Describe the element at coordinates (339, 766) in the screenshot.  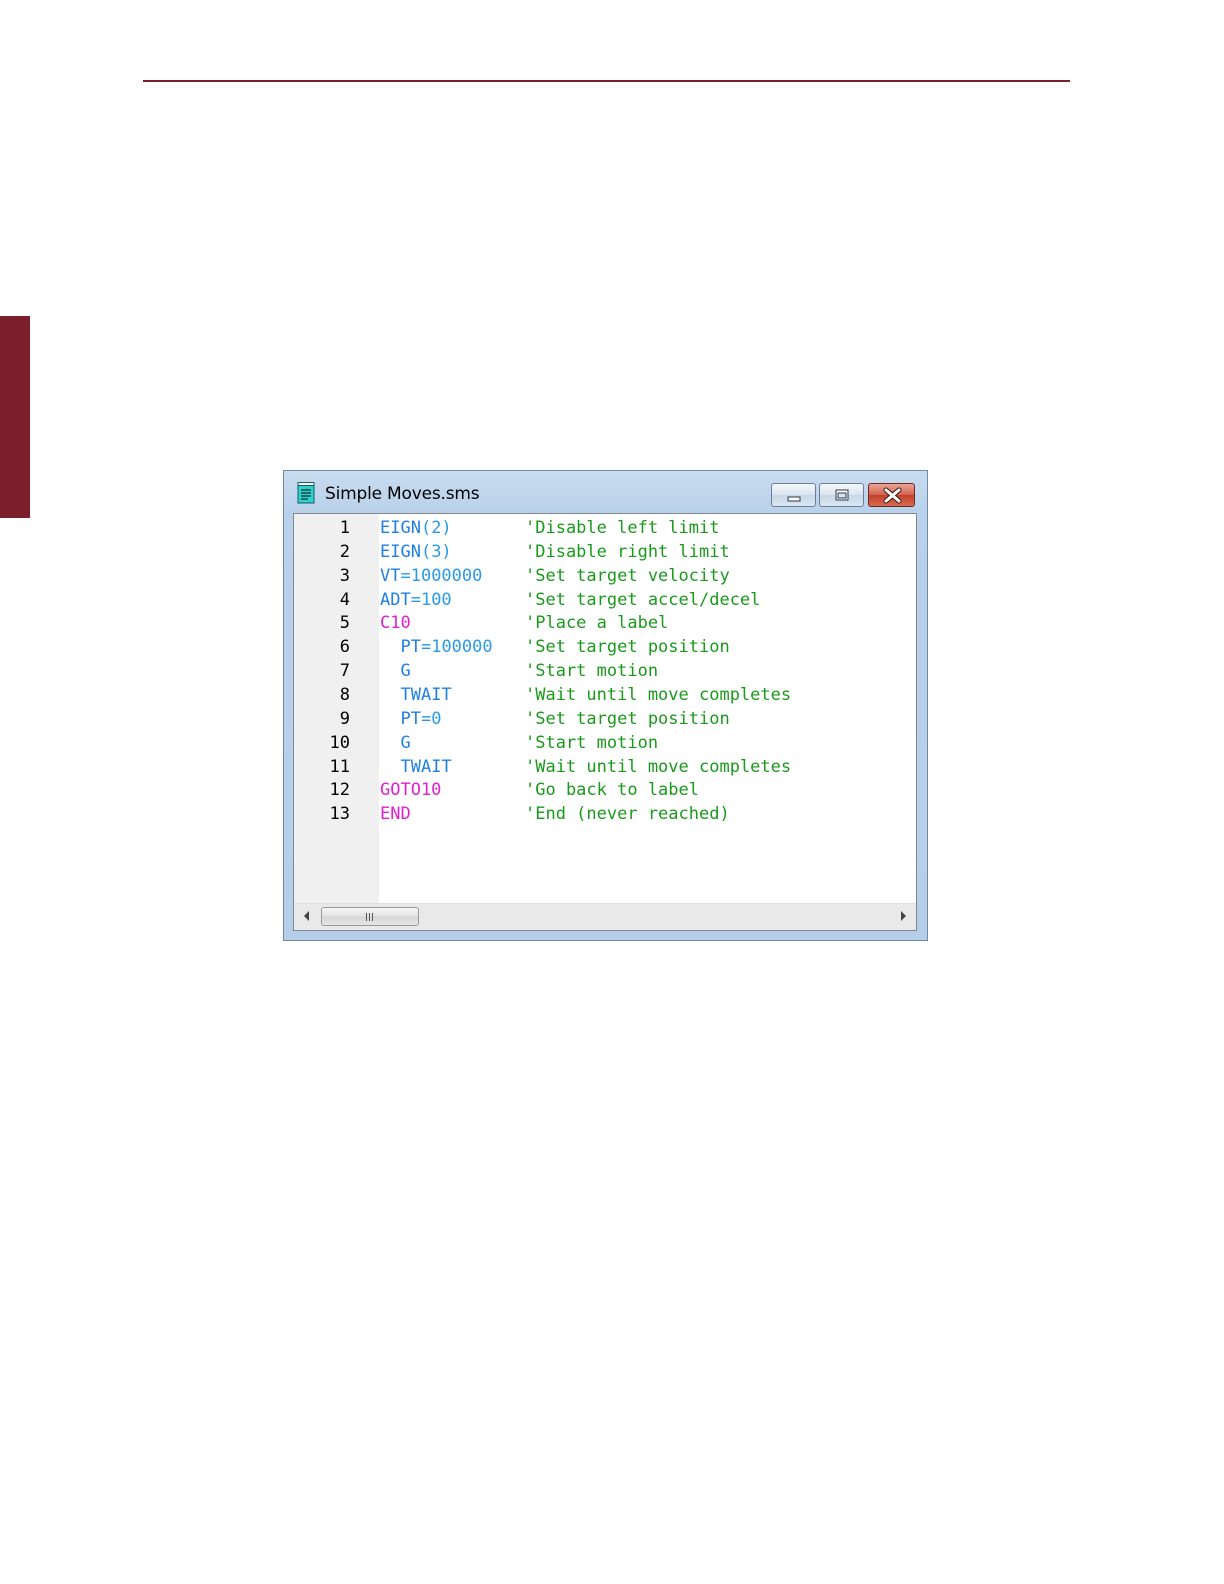
I see `line-number: 11` at that location.